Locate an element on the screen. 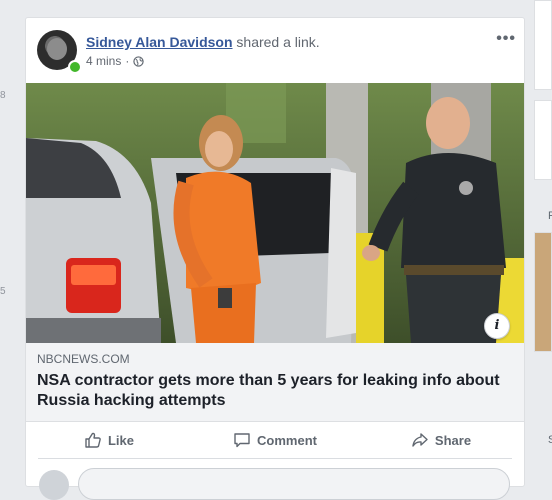 This screenshot has height=500, width=552. share-label: Share is located at coordinates (453, 440).